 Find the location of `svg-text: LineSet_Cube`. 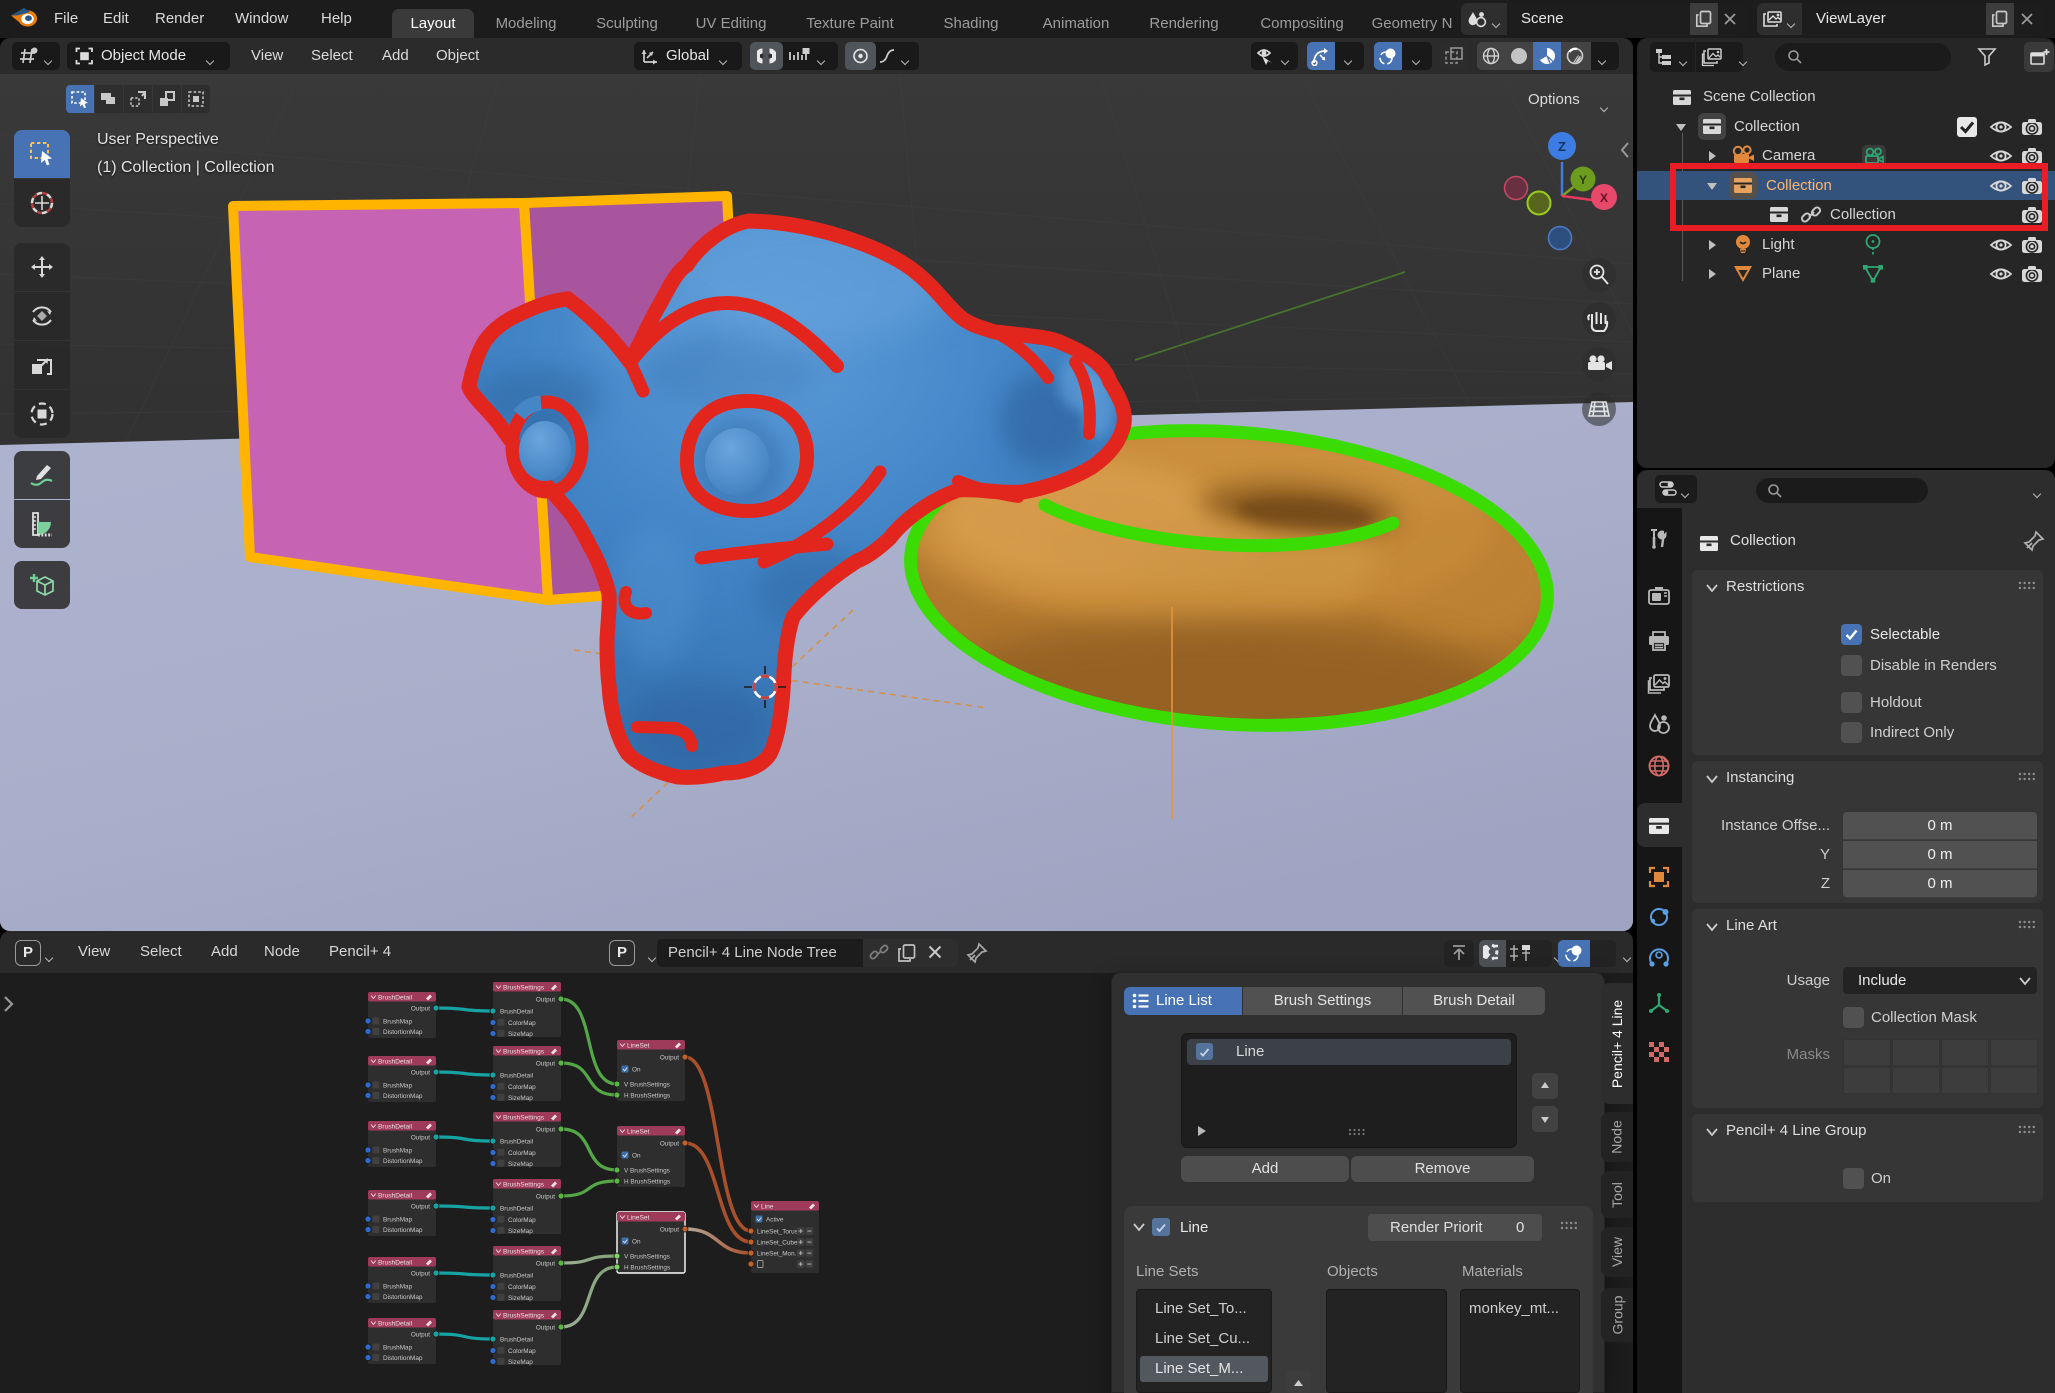

svg-text: LineSet_Cube is located at coordinates (777, 1243).